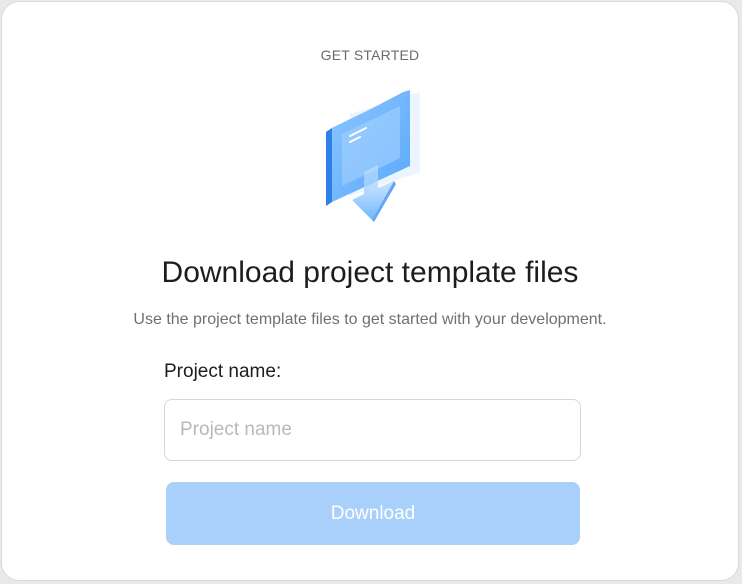 Image resolution: width=742 pixels, height=584 pixels. What do you see at coordinates (372, 156) in the screenshot?
I see `monitor-download-icon` at bounding box center [372, 156].